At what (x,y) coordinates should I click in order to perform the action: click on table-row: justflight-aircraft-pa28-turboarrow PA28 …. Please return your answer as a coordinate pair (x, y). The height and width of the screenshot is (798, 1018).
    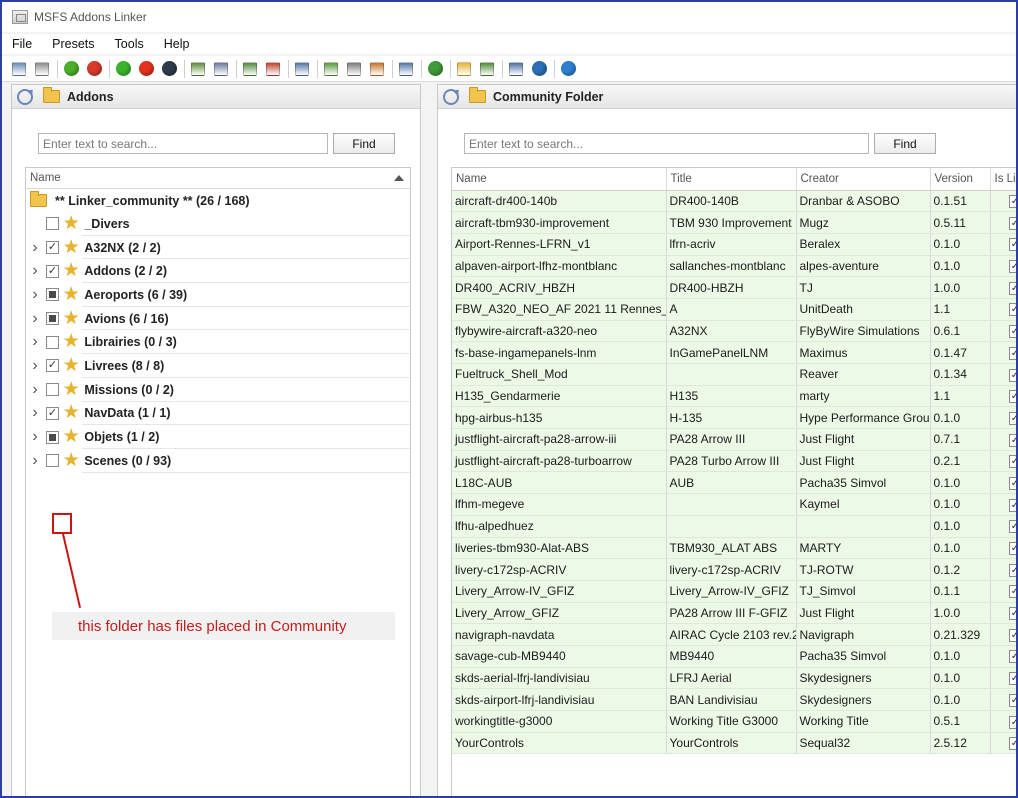
    Looking at the image, I should click on (734, 461).